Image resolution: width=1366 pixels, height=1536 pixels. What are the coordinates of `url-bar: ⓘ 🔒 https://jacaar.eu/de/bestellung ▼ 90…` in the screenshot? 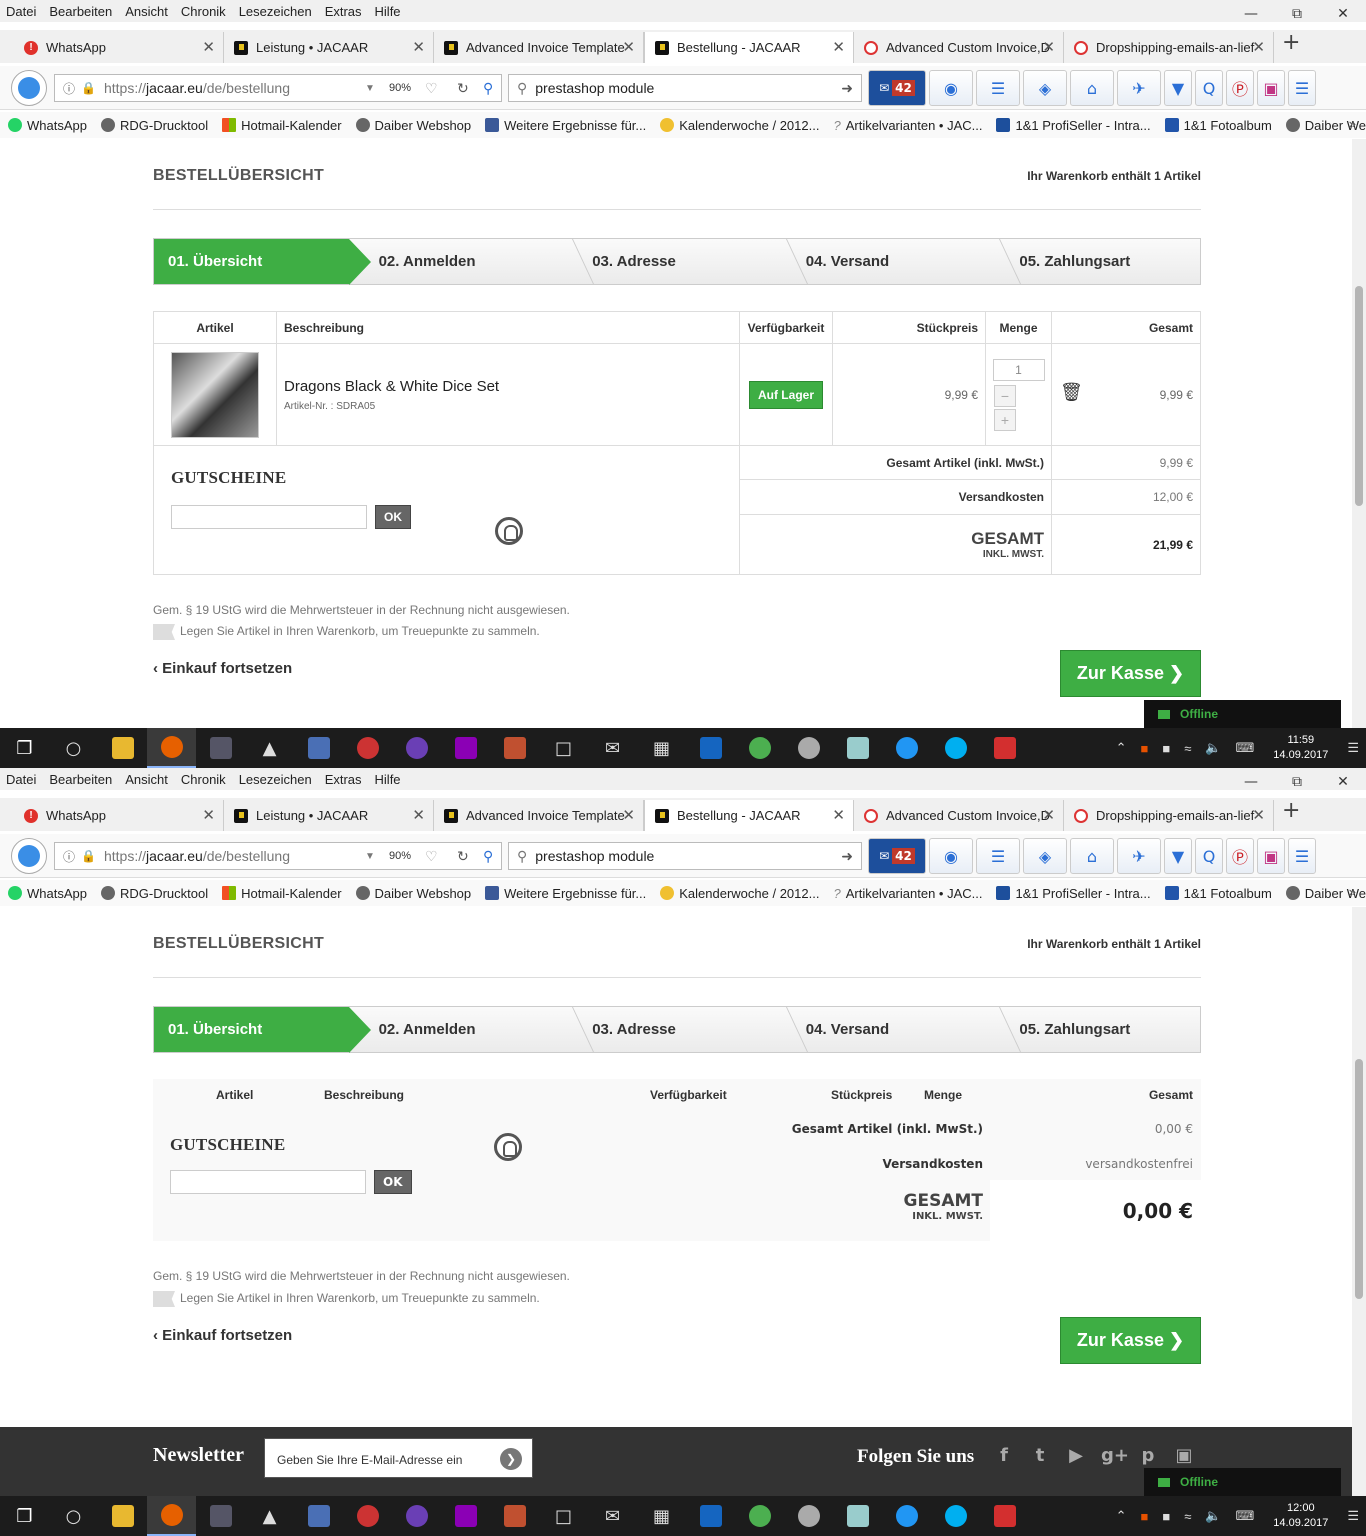 It's located at (278, 88).